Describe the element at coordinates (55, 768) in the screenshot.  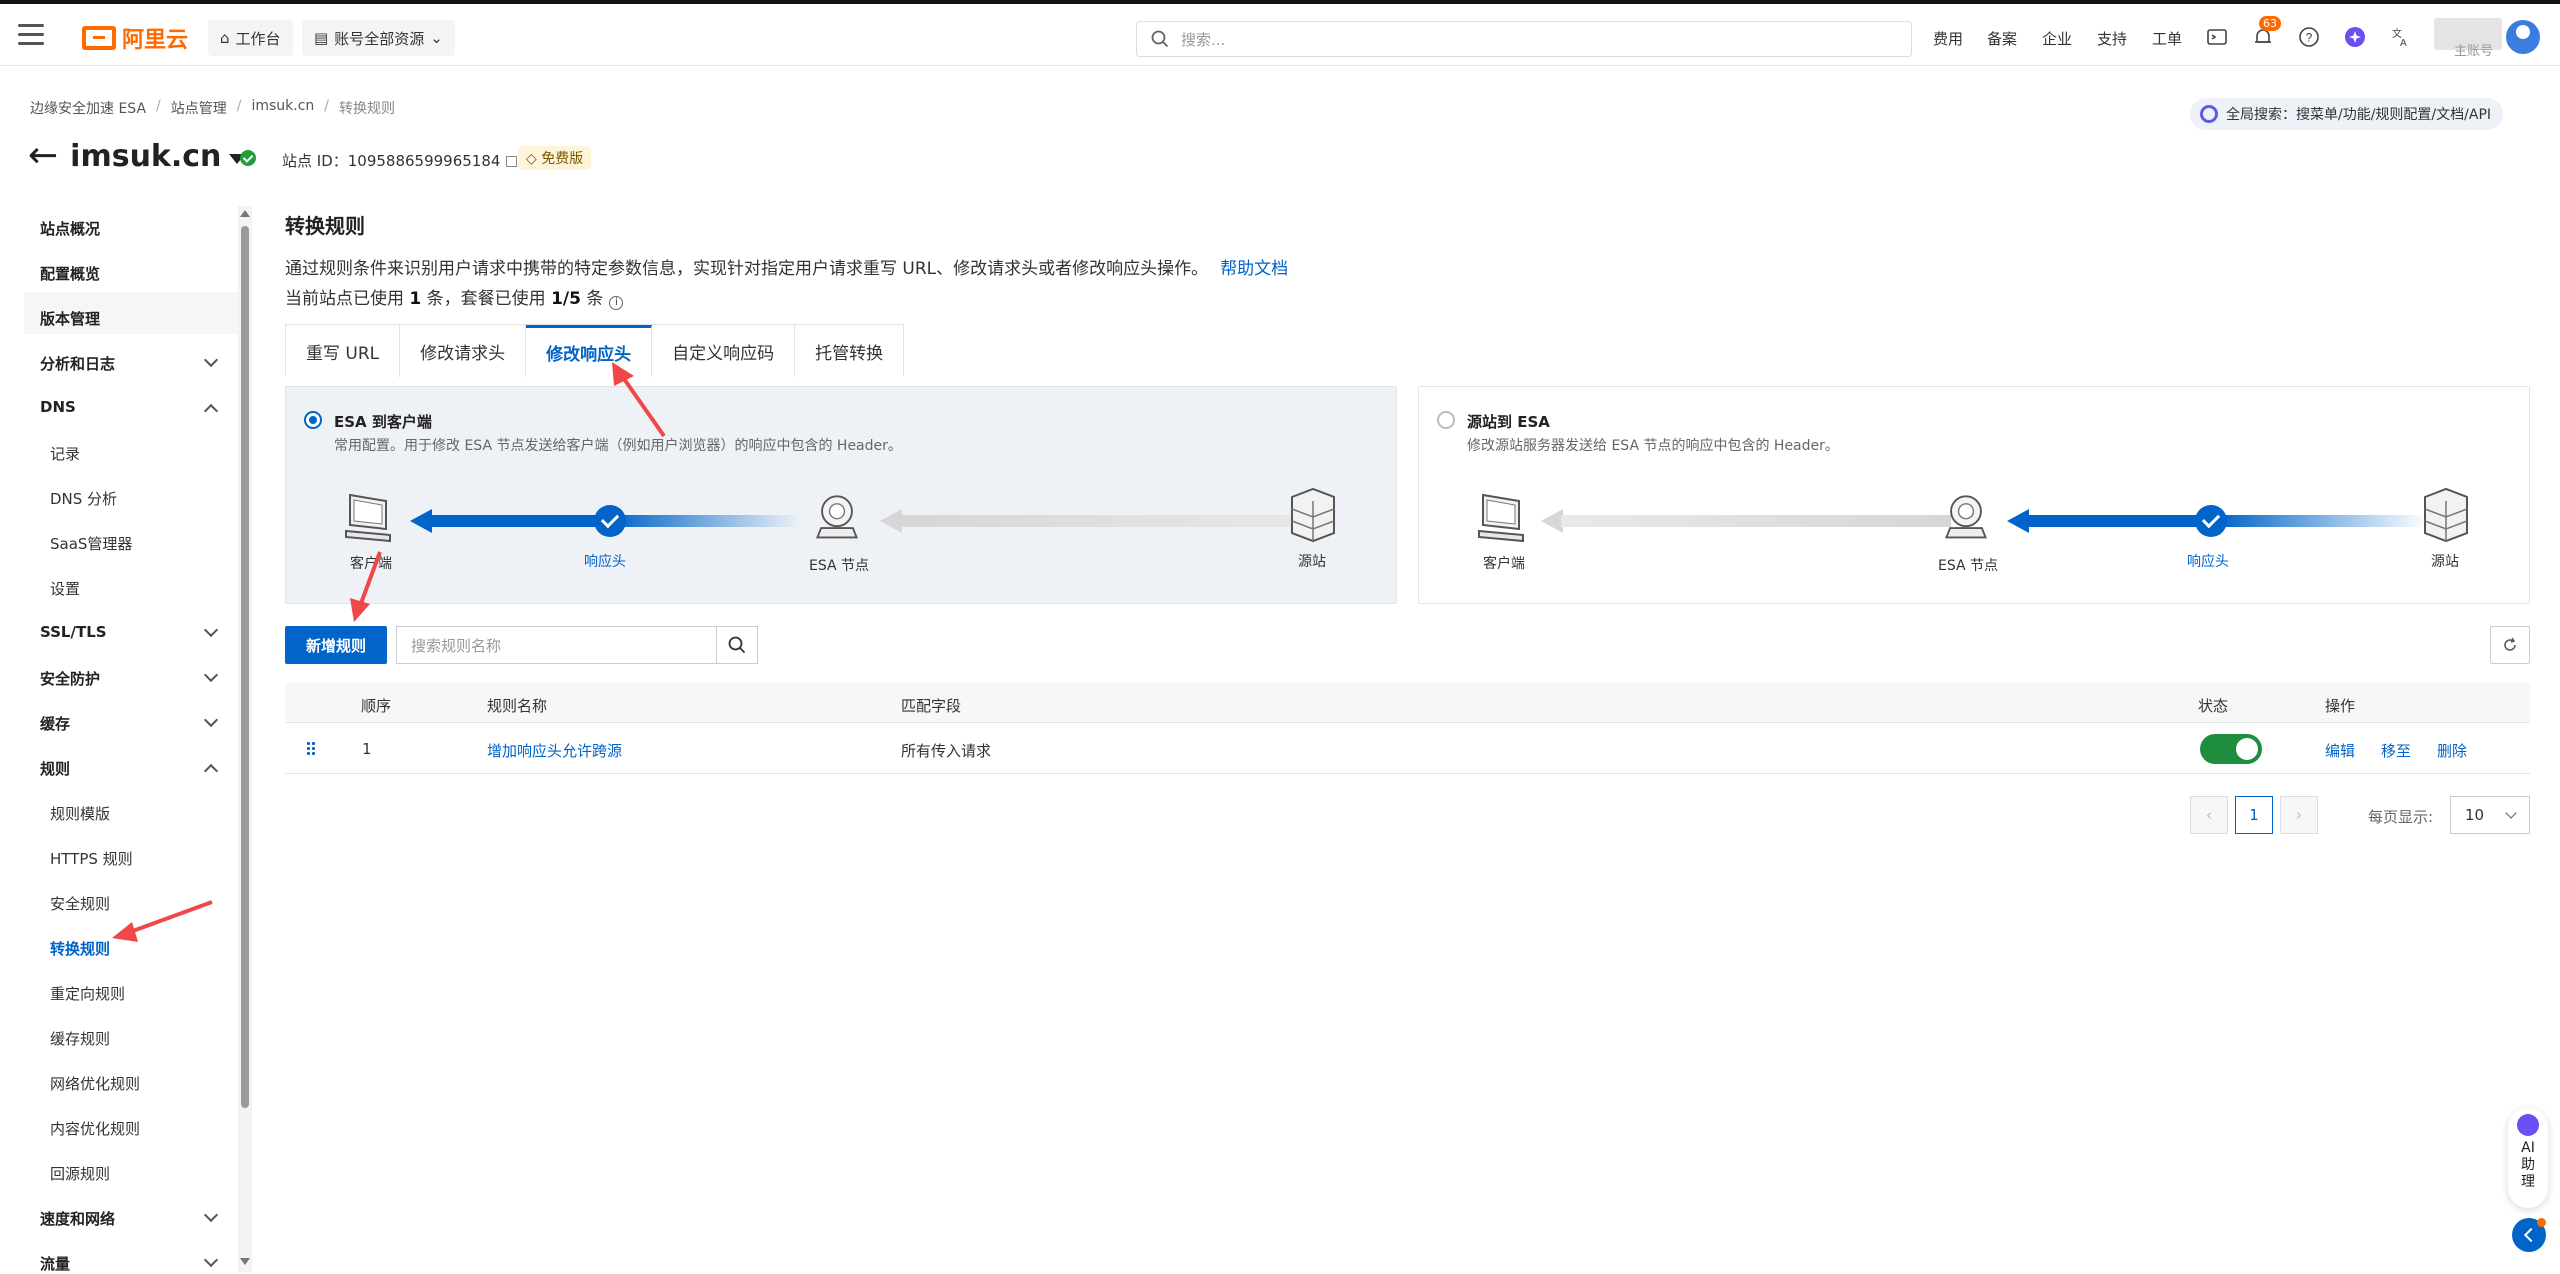
I see `sidebar-item: 规则` at that location.